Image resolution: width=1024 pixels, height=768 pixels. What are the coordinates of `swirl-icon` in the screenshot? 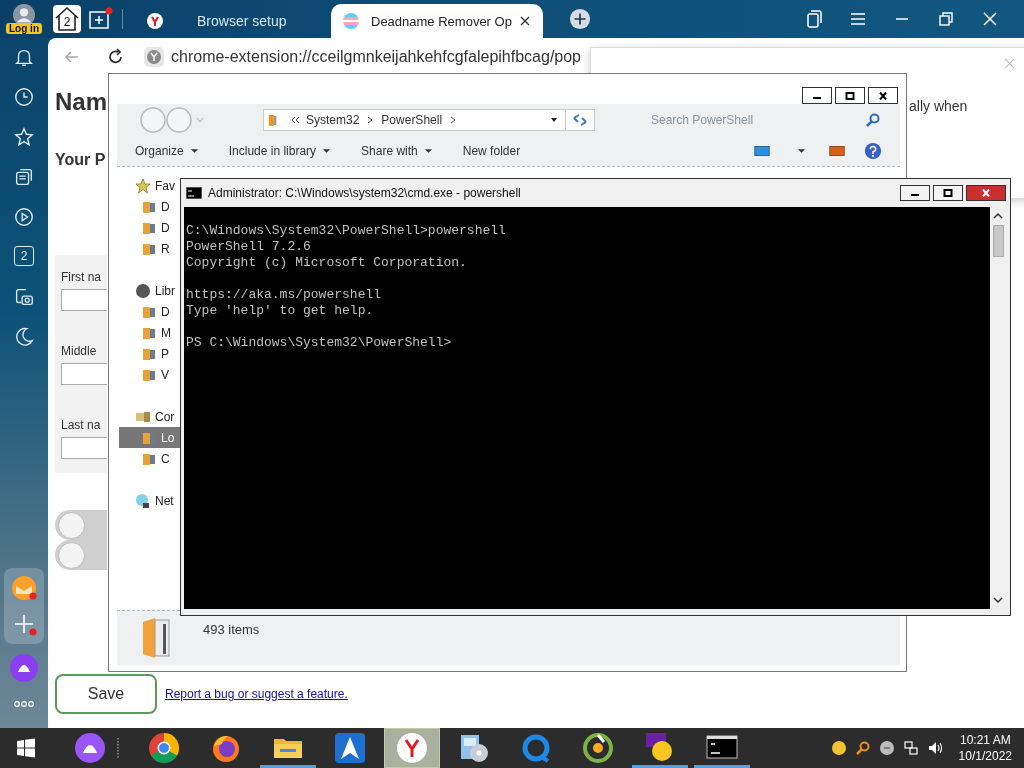 It's located at (598, 748).